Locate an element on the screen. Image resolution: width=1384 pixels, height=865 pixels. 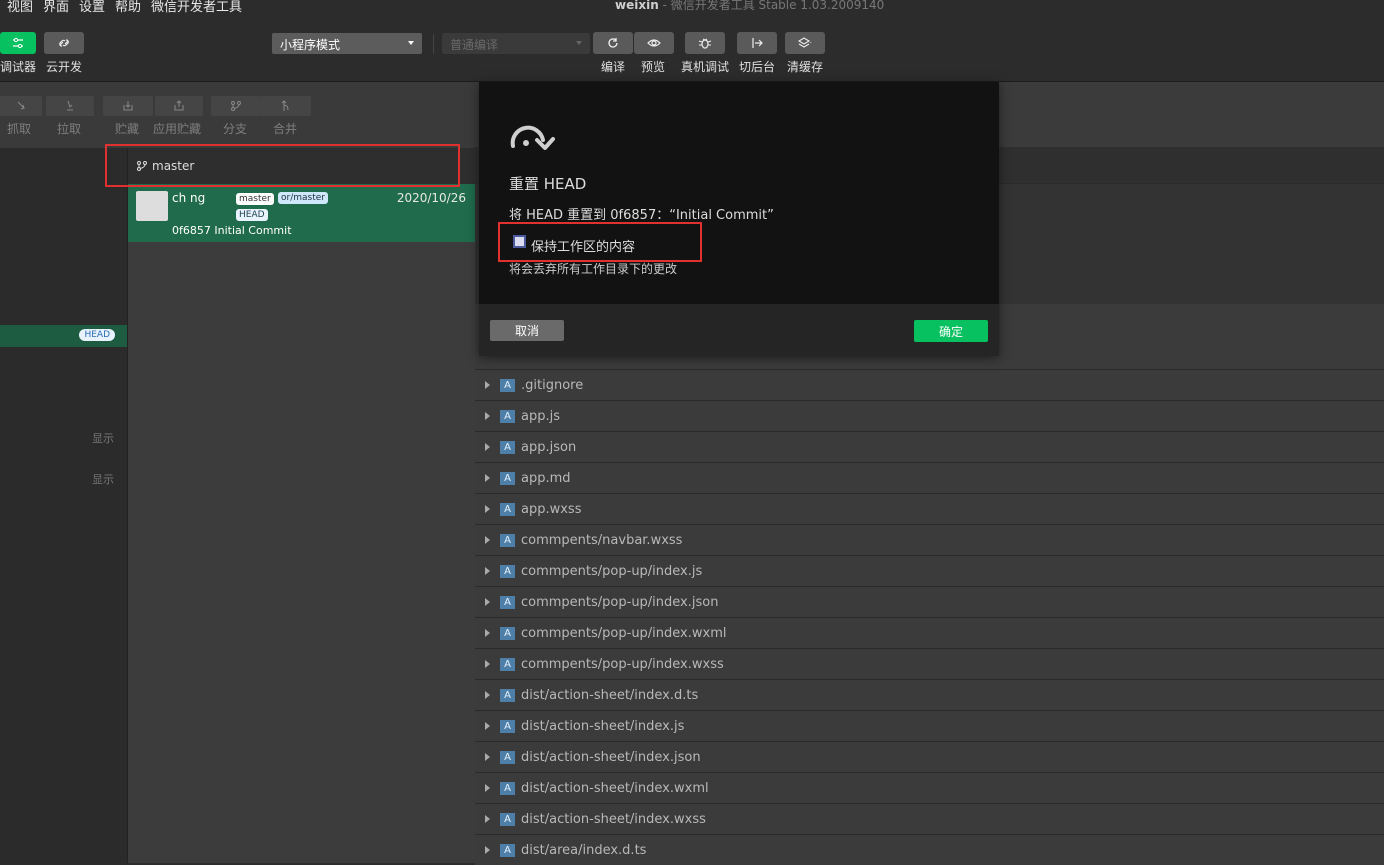
file-row: Adist/area/index.d.ts is located at coordinates (929, 849).